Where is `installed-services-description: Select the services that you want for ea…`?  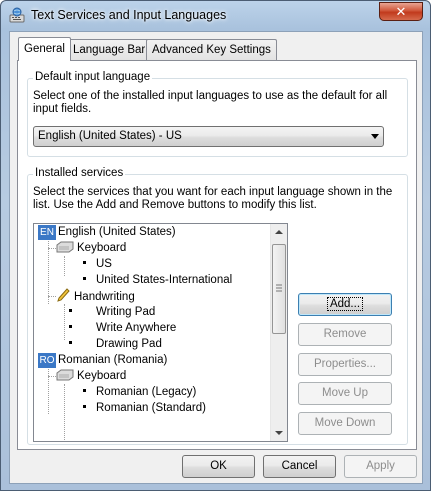 installed-services-description: Select the services that you want for ea… is located at coordinates (213, 198).